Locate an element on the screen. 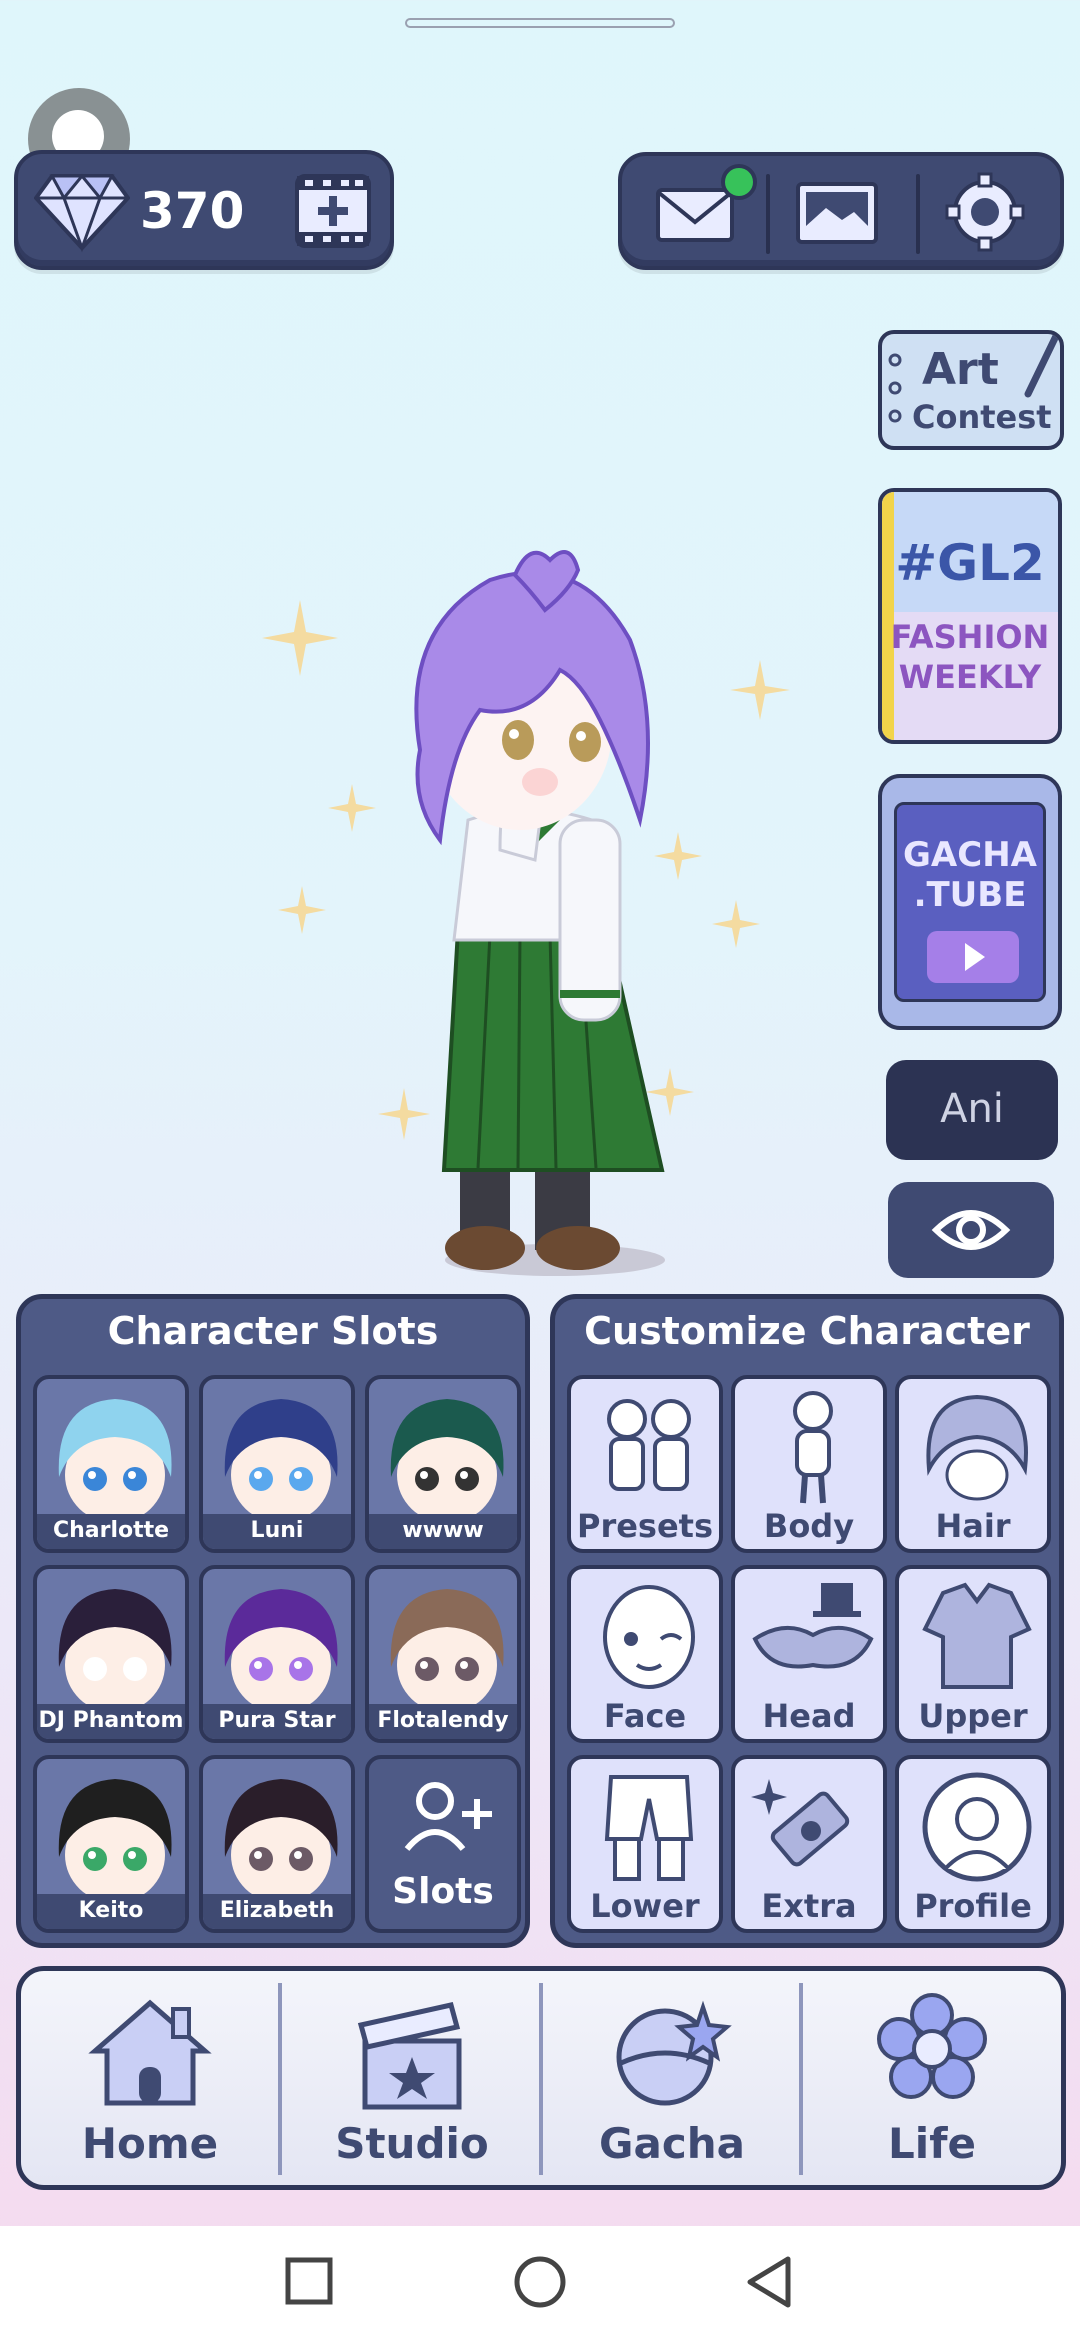  nav-life: Life is located at coordinates (932, 2078).